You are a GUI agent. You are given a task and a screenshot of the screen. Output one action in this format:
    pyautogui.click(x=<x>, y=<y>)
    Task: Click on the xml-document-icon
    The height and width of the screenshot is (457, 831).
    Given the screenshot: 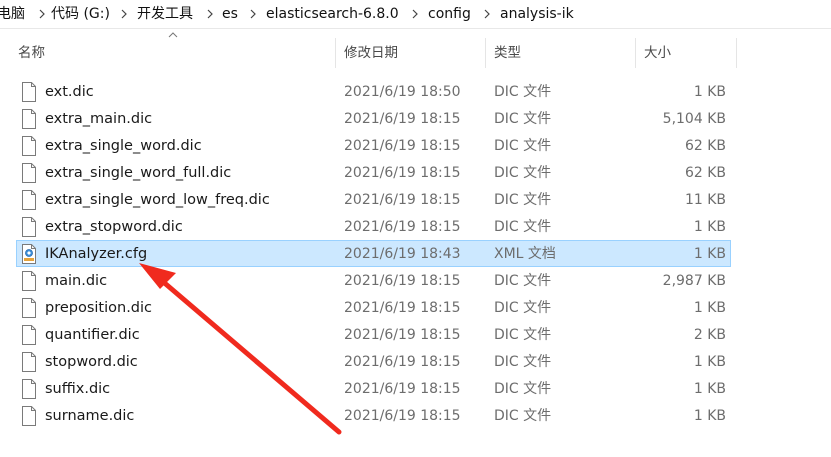 What is the action you would take?
    pyautogui.click(x=29, y=254)
    